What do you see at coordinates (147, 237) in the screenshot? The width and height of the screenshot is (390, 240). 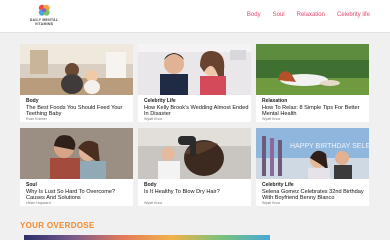 I see `featured-banner` at bounding box center [147, 237].